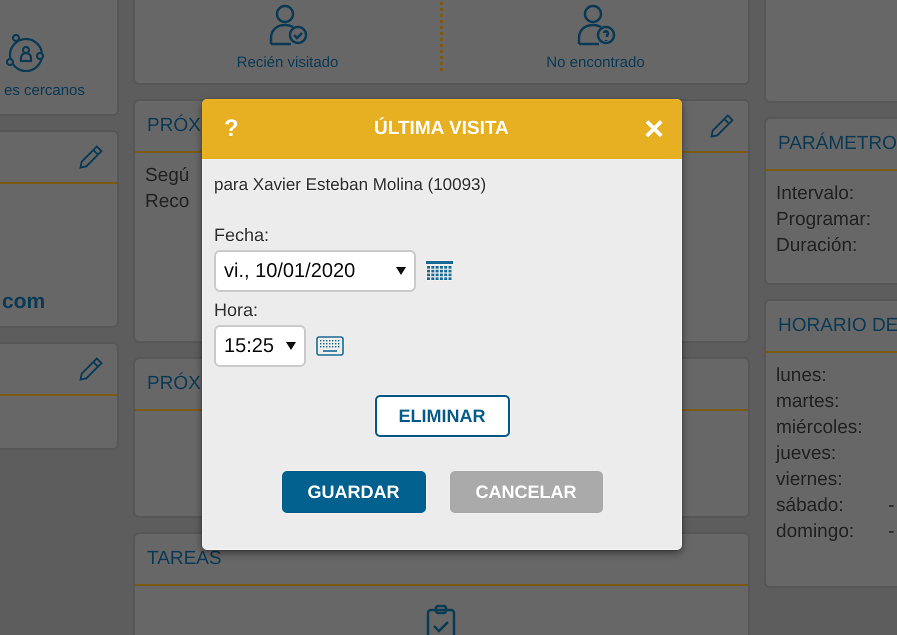 This screenshot has height=635, width=897. What do you see at coordinates (231, 129) in the screenshot?
I see `help-button: ?` at bounding box center [231, 129].